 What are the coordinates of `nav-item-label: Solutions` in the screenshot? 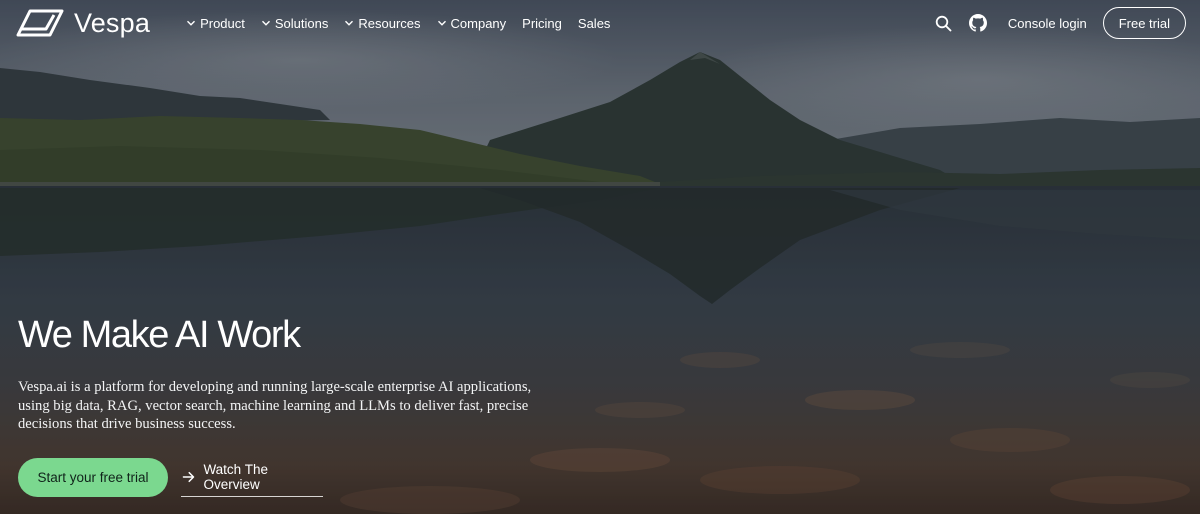 It's located at (301, 23).